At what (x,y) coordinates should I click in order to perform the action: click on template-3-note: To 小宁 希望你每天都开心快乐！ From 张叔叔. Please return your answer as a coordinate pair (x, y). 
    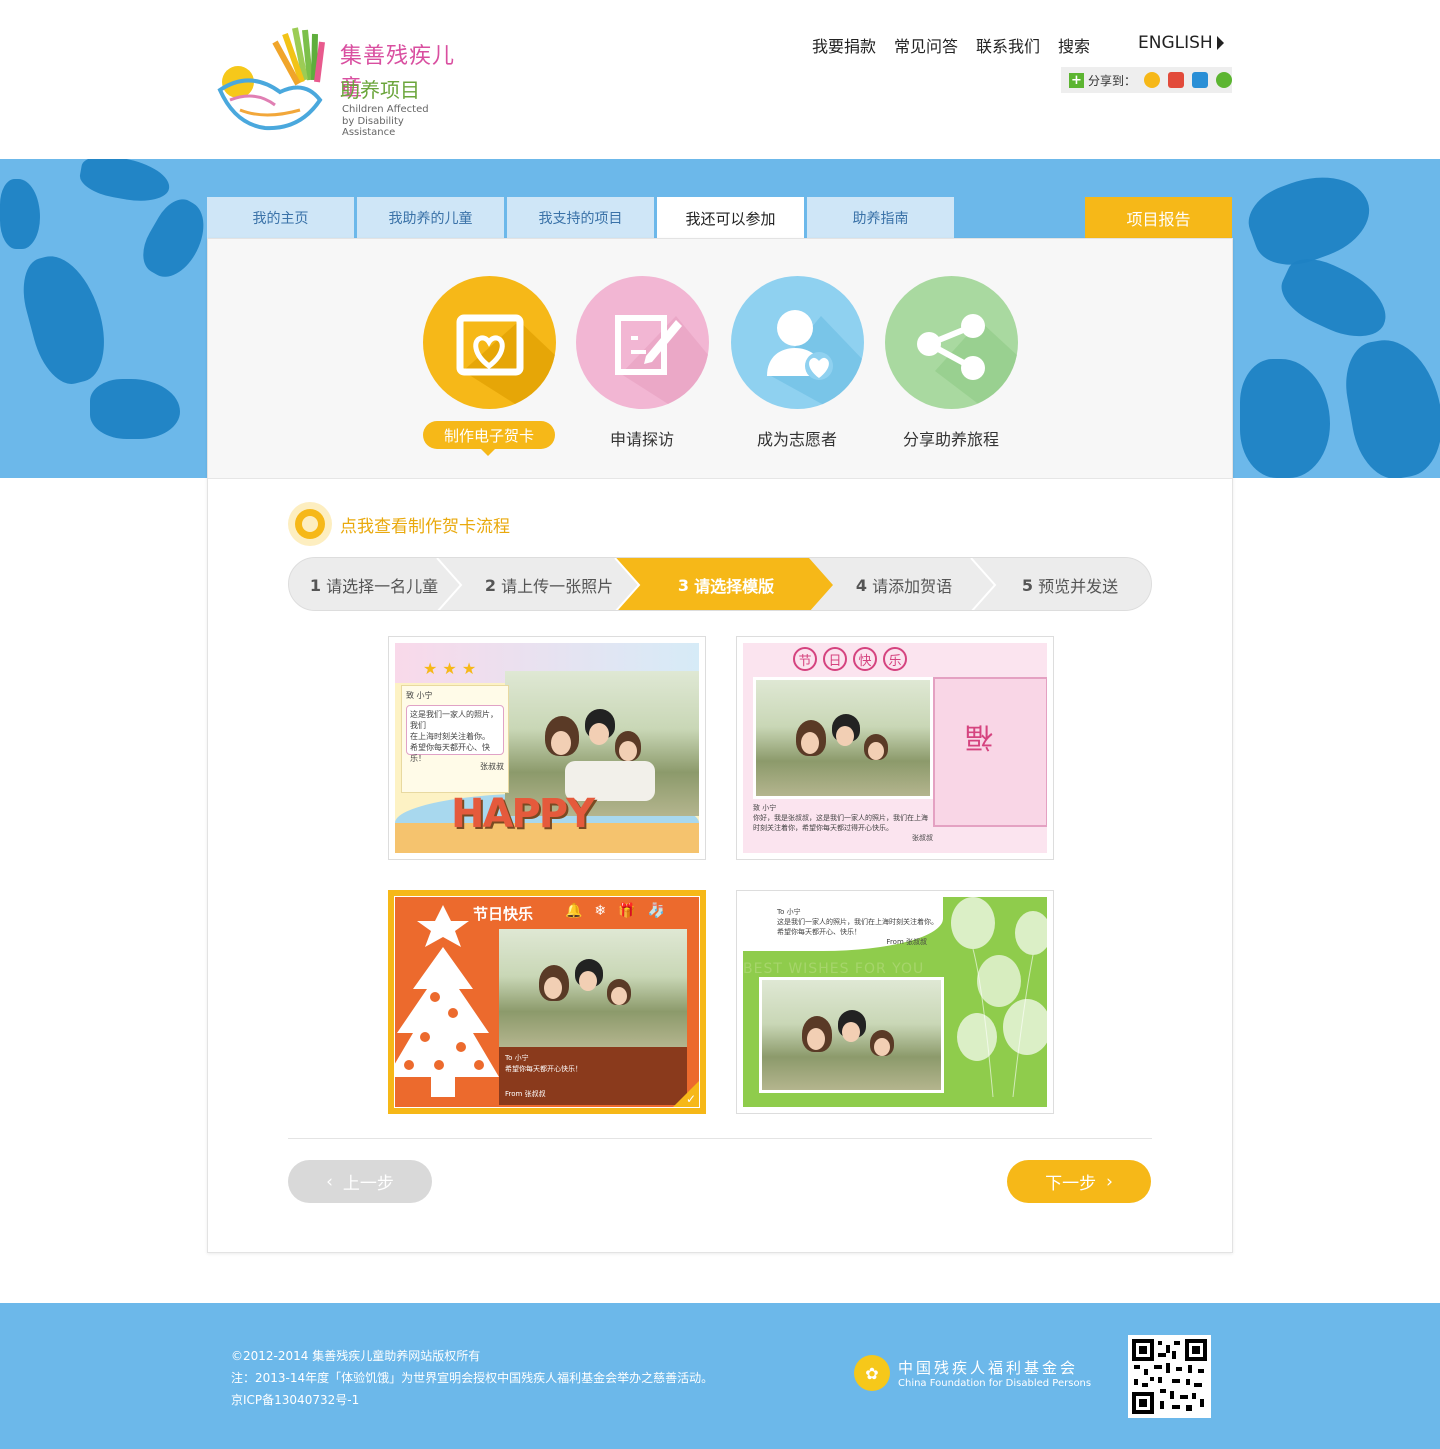
    Looking at the image, I should click on (593, 1076).